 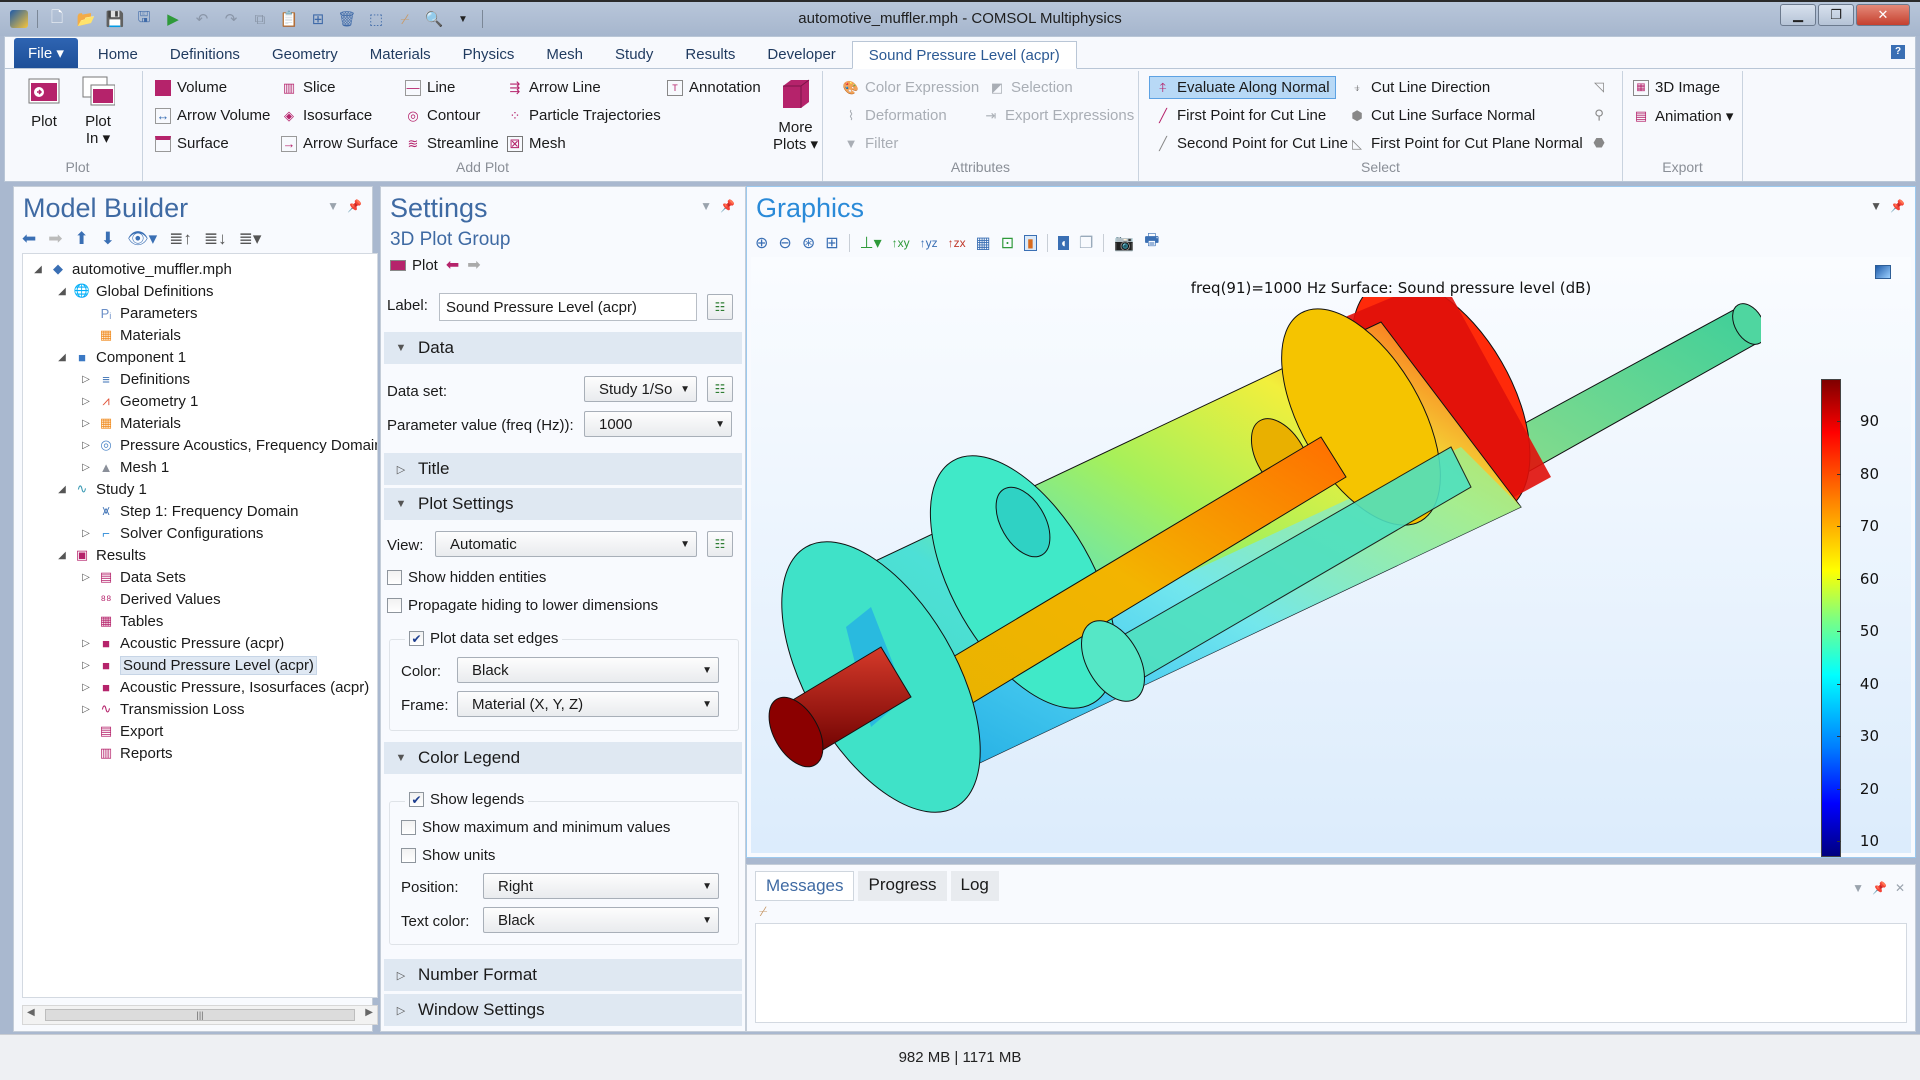 I want to click on filter-button: ▼ Filter, so click(x=871, y=143).